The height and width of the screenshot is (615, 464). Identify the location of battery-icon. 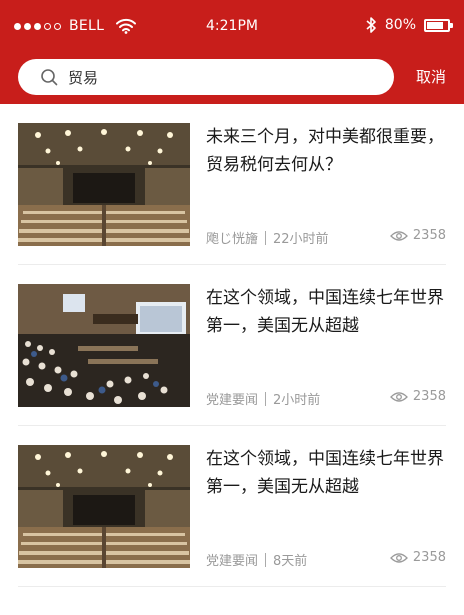
(438, 25).